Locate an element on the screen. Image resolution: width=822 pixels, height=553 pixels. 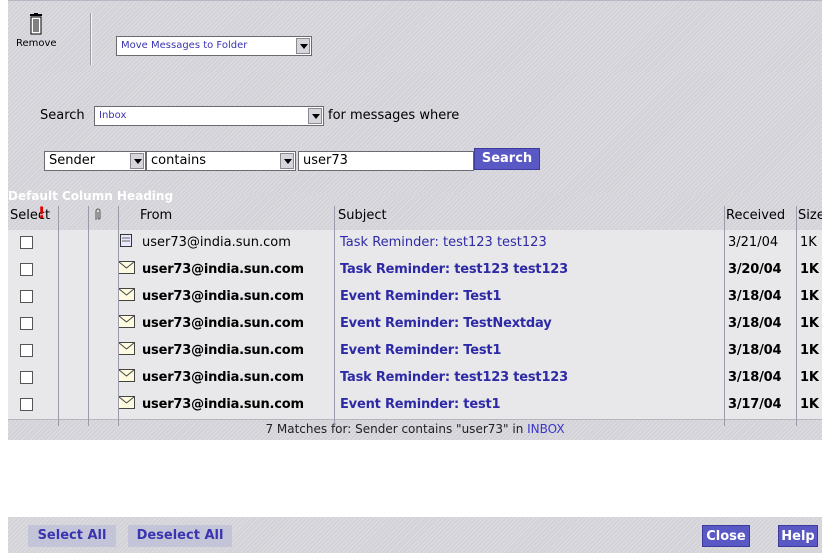
column-header-subject: Subject is located at coordinates (362, 215).